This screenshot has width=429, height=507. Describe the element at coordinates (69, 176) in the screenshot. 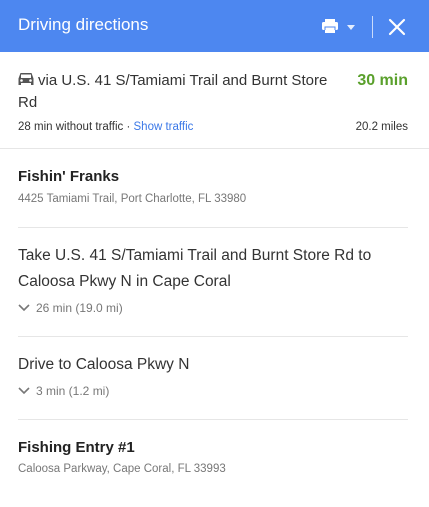

I see `origin-name: Fishin' Franks` at that location.